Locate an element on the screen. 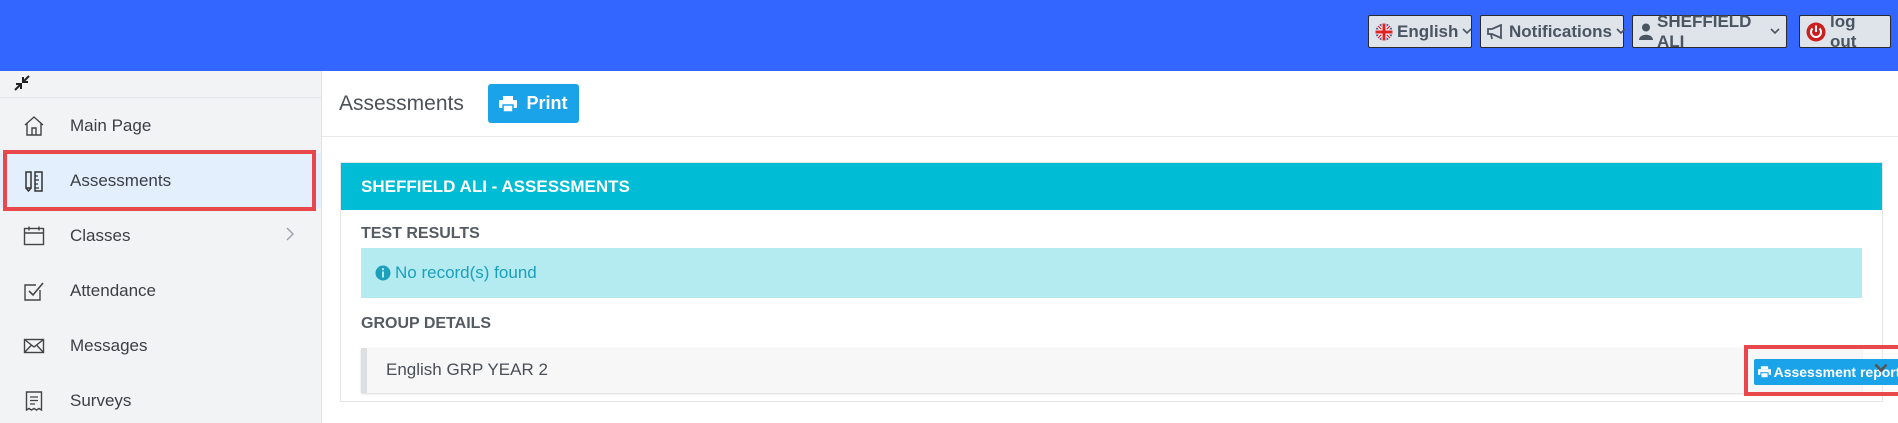 The height and width of the screenshot is (423, 1898). sidebar-item-assessments: Assessments is located at coordinates (160, 180).